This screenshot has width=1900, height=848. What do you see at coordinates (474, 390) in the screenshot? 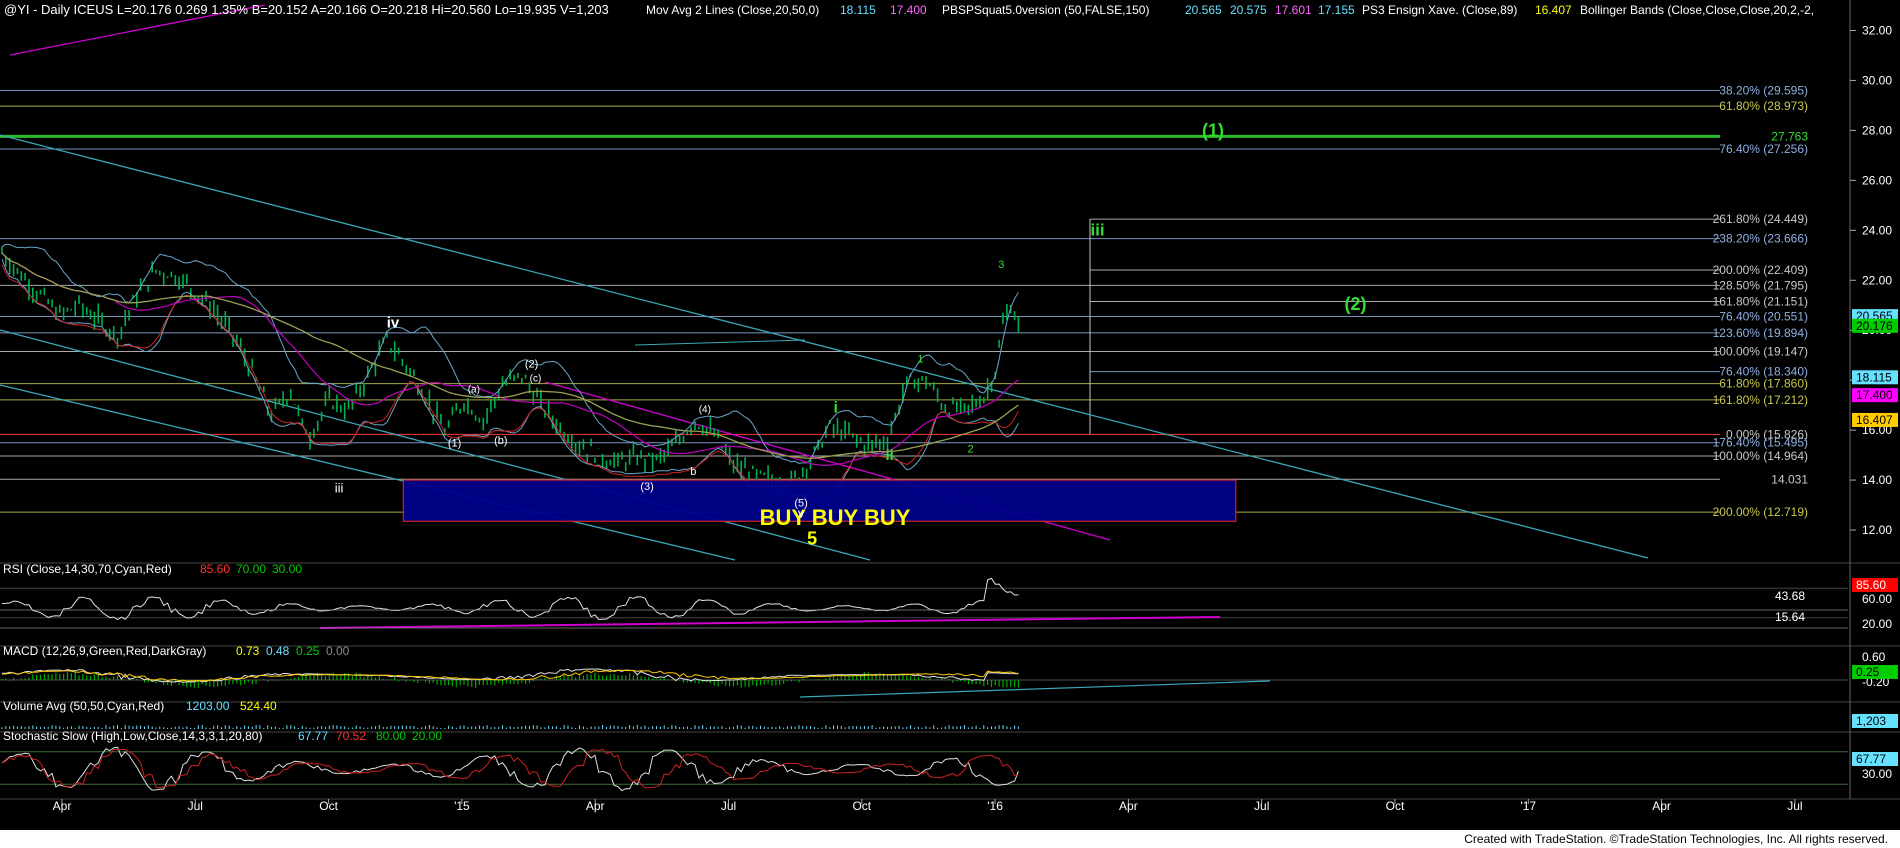
I see `wave-label: (a)` at bounding box center [474, 390].